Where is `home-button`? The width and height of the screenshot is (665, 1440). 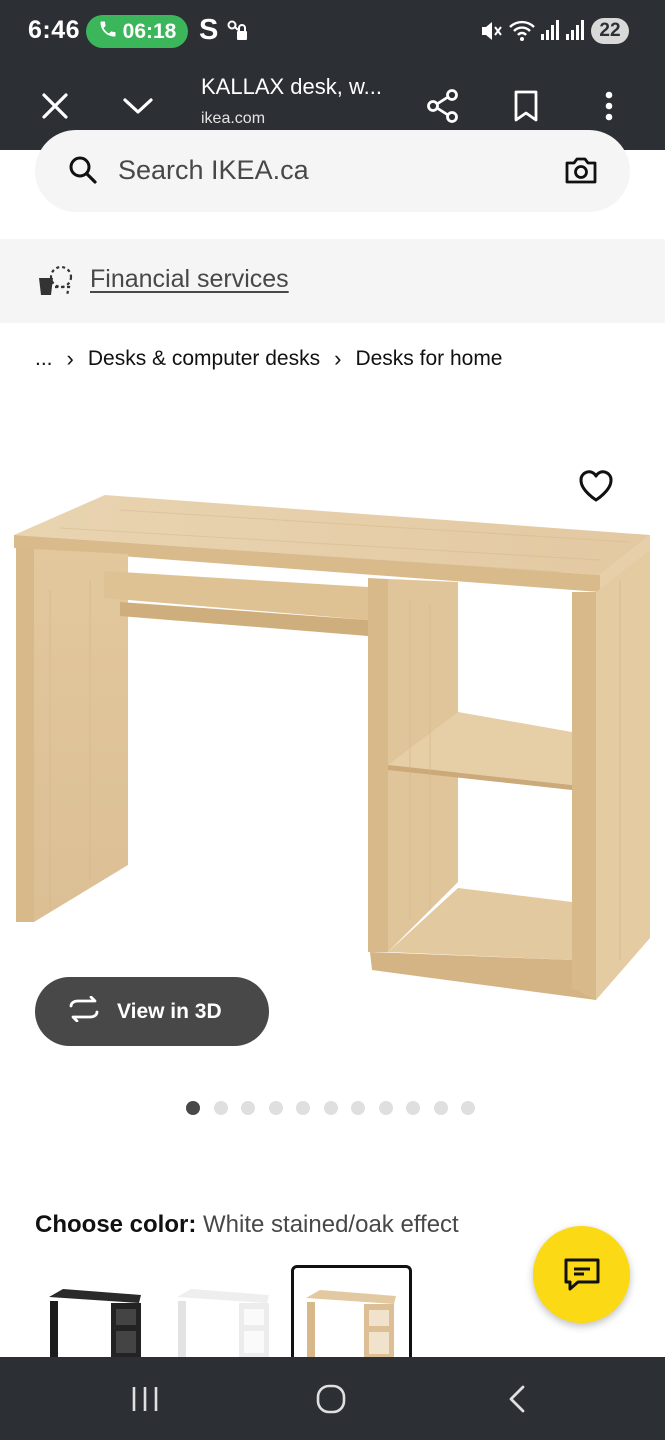
home-button is located at coordinates (331, 1401).